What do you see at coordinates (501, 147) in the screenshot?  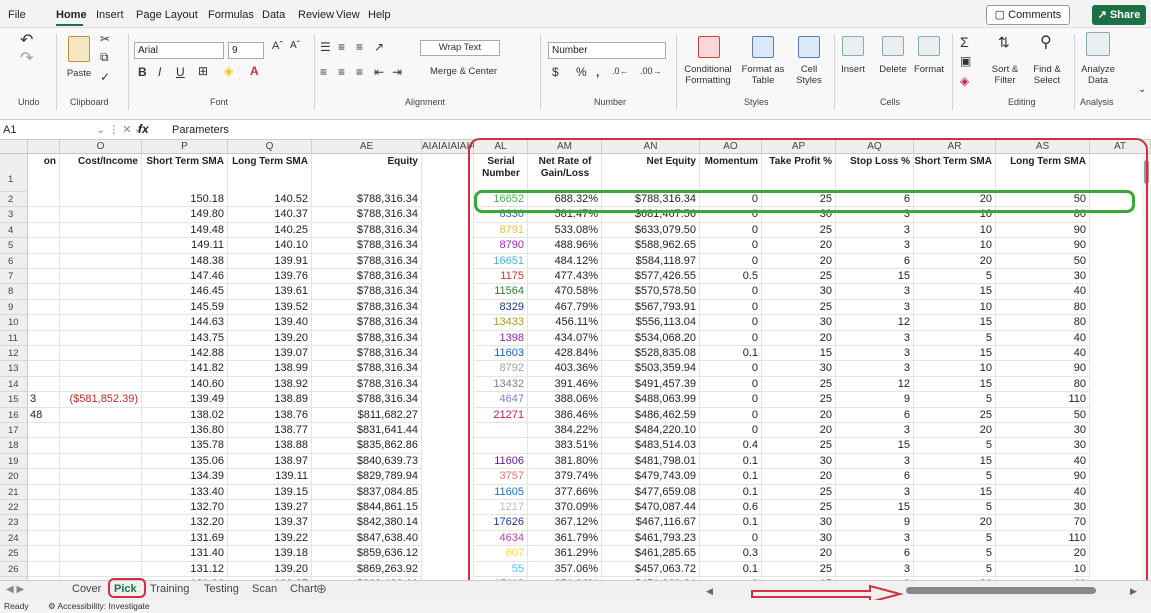 I see `column-header: AL` at bounding box center [501, 147].